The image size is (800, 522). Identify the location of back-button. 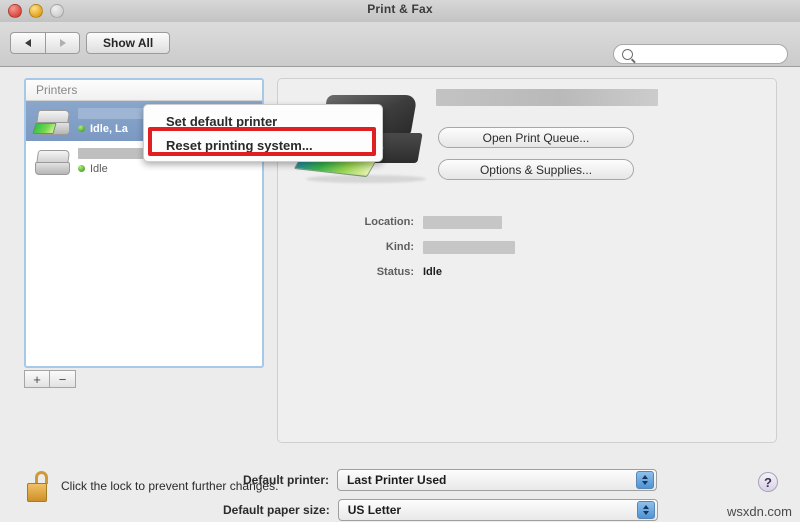
(27, 43).